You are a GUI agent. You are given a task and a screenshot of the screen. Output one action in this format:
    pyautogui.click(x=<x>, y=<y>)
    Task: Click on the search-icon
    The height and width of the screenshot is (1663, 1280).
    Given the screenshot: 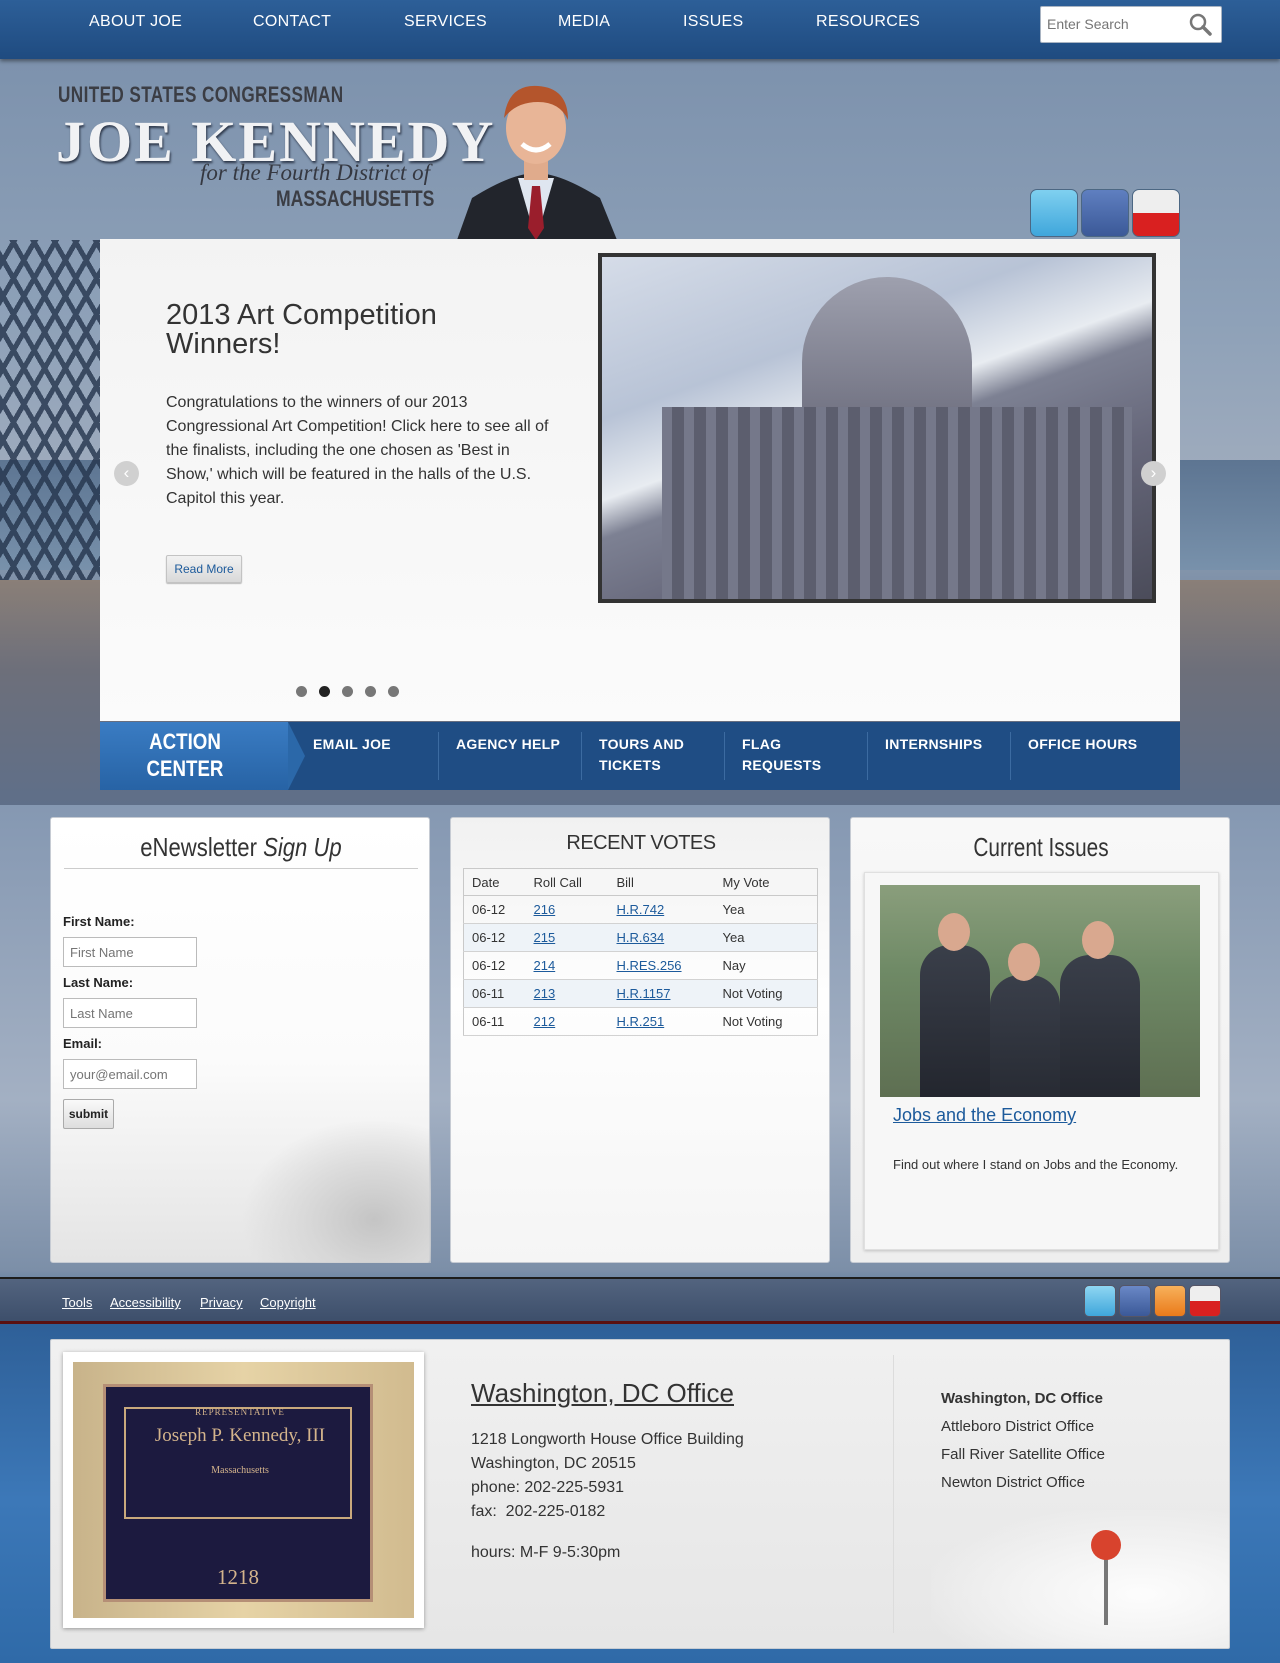 What is the action you would take?
    pyautogui.click(x=1201, y=25)
    